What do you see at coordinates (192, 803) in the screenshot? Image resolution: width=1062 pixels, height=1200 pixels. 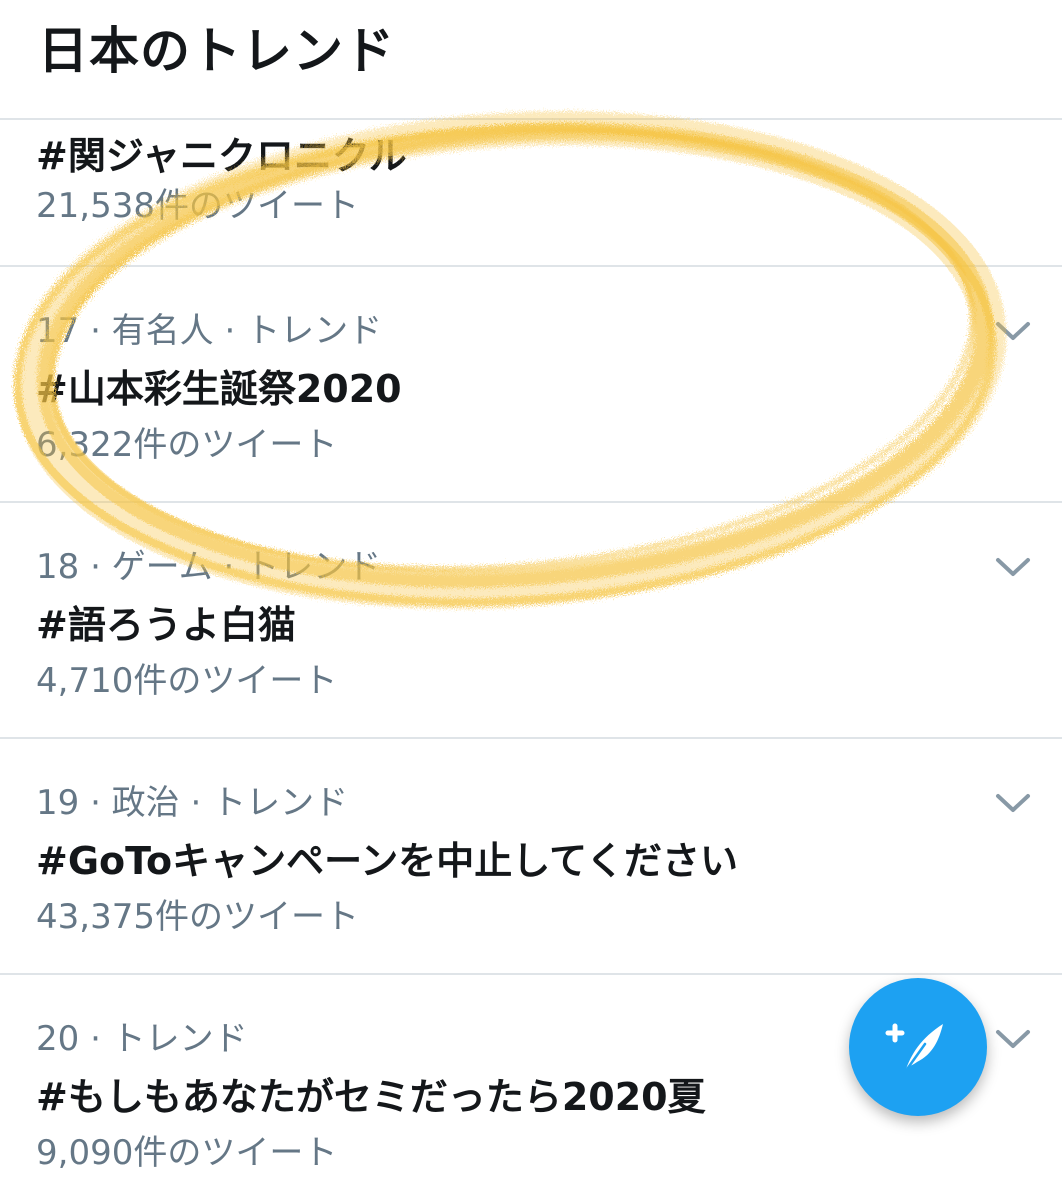 I see `trend-meta: 19 · 政治 · トレンド` at bounding box center [192, 803].